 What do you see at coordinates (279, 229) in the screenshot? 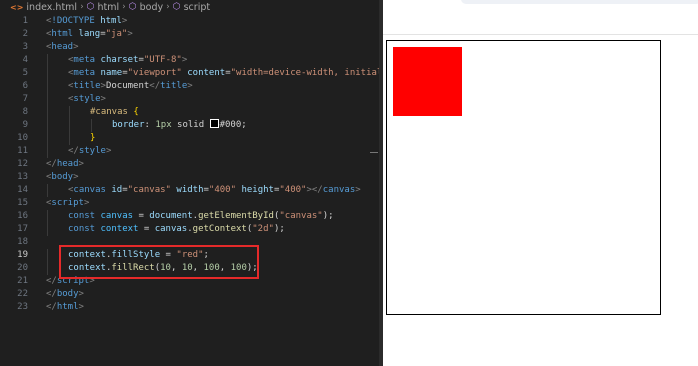
I see `code-token: );` at bounding box center [279, 229].